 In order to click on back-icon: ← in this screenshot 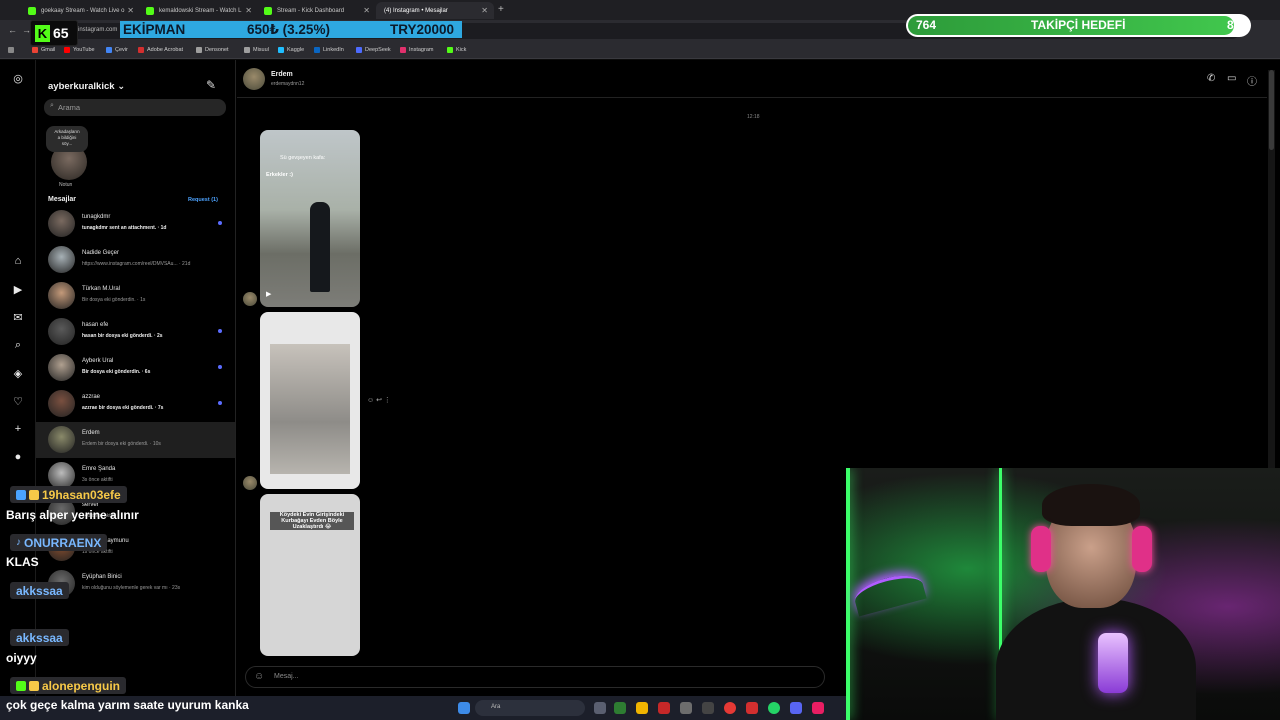, I will do `click(12, 30)`.